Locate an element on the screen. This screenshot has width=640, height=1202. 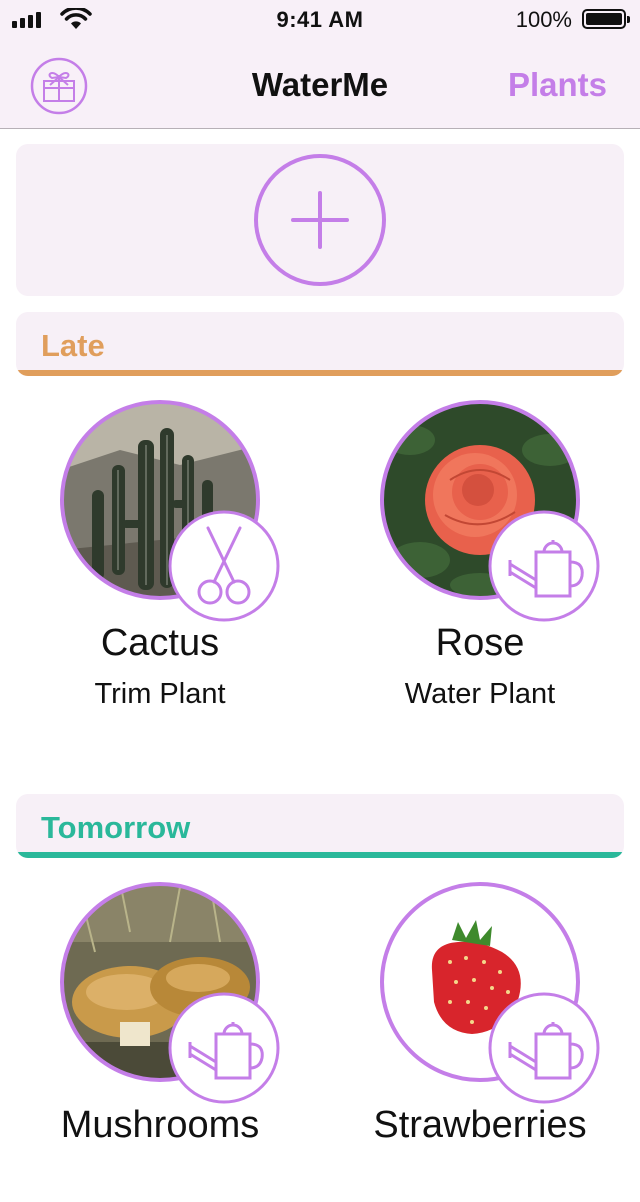
add-plant-card is located at coordinates (320, 220).